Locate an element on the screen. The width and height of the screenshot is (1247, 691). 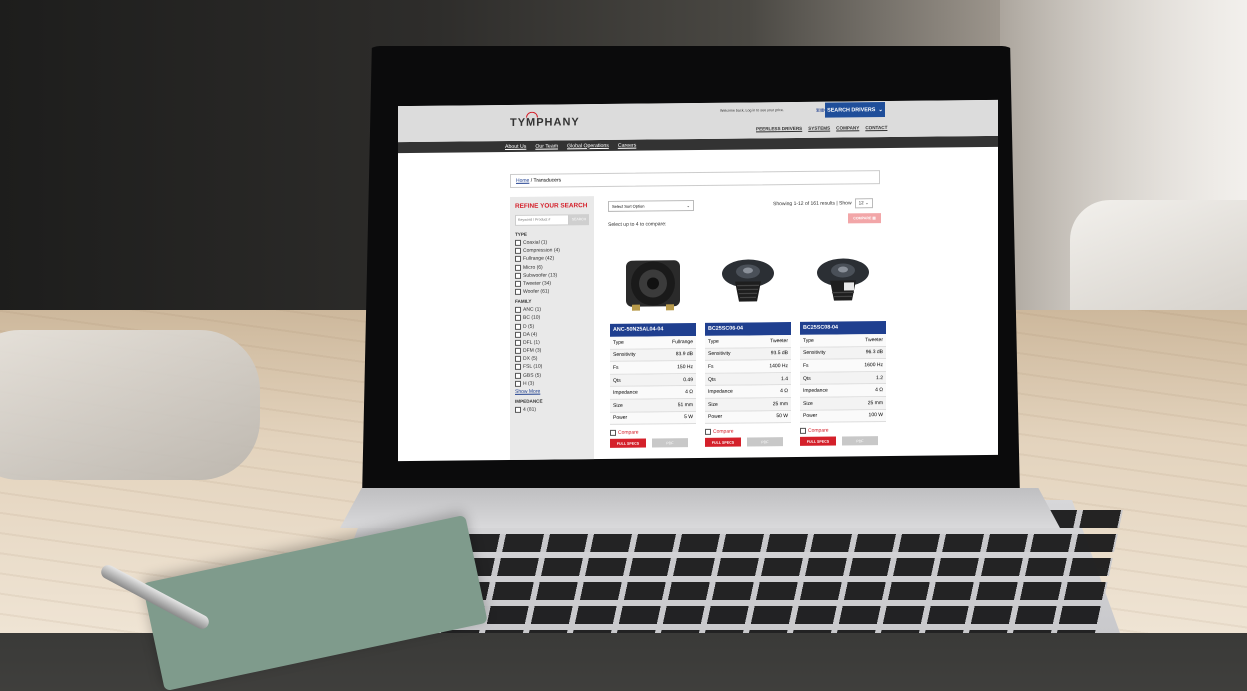
subnav-careers: Careers is located at coordinates (627, 145).